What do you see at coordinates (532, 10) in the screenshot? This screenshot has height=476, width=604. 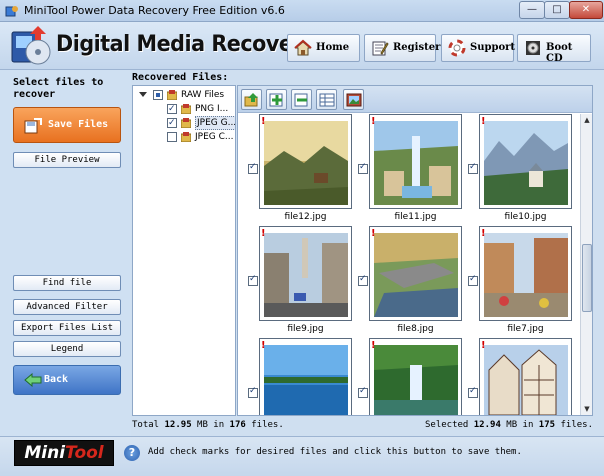 I see `minimize-button: —` at bounding box center [532, 10].